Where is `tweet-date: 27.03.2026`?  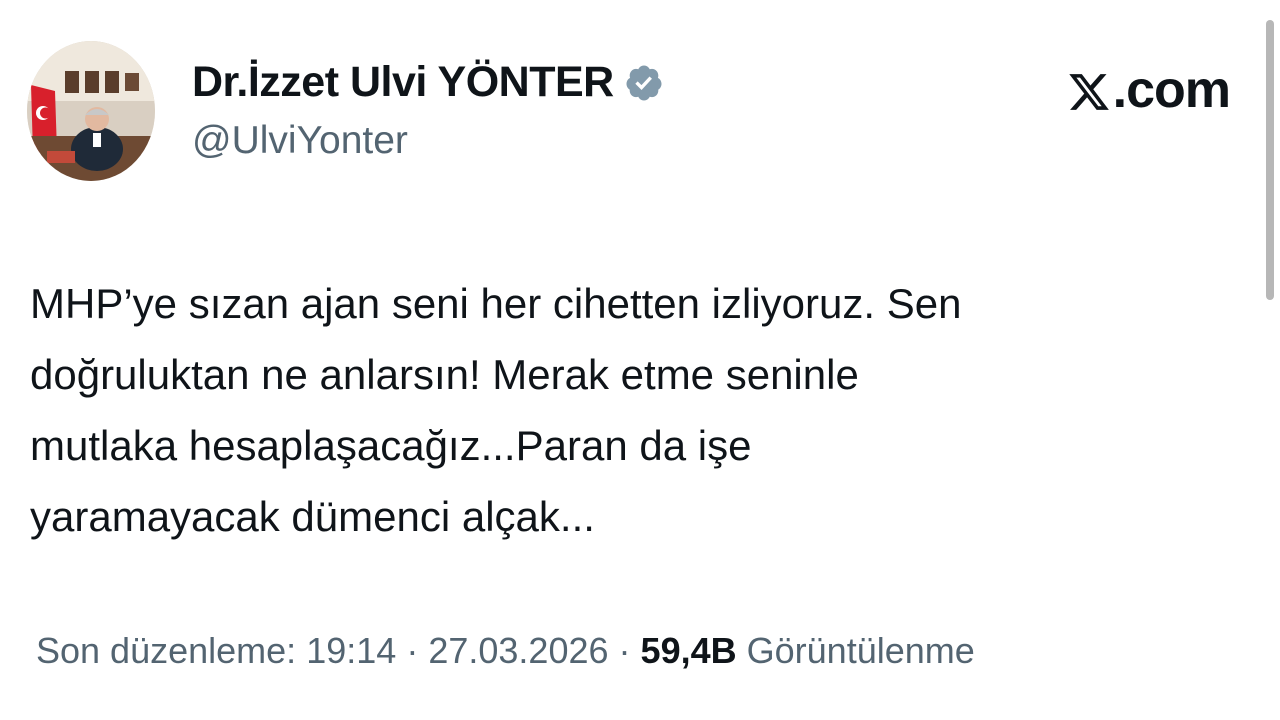
tweet-date: 27.03.2026 is located at coordinates (518, 650).